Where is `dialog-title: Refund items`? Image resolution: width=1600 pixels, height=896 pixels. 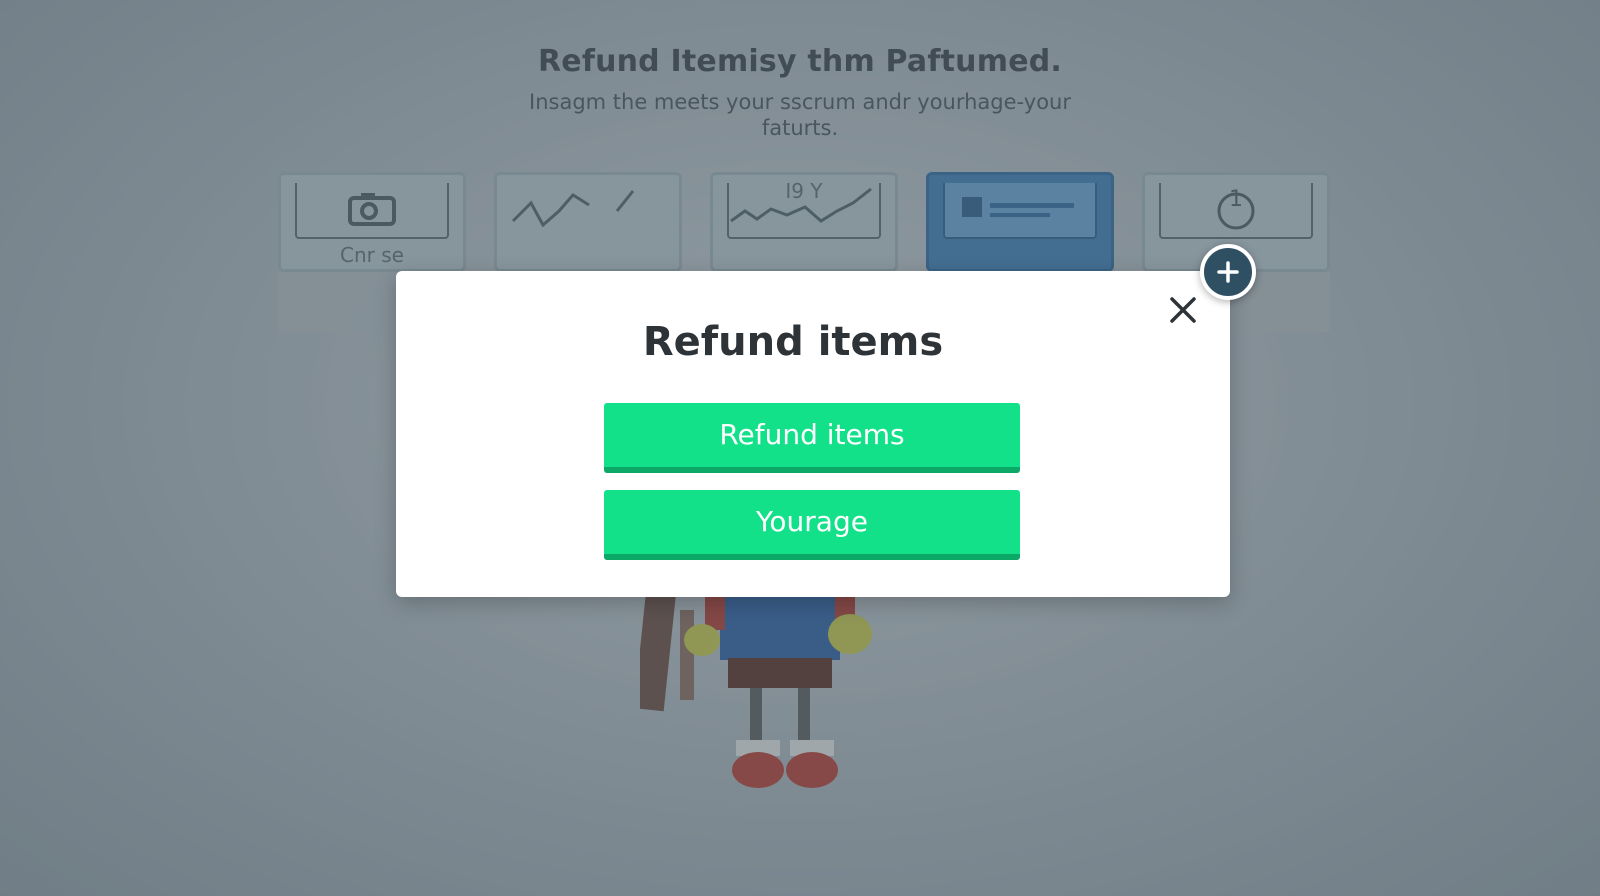 dialog-title: Refund items is located at coordinates (793, 342).